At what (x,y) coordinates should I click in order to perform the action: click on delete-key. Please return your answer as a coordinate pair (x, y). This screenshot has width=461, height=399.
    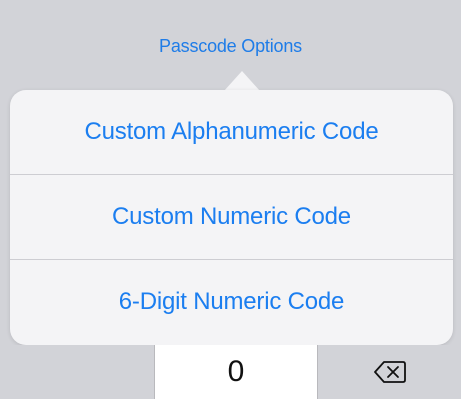
    Looking at the image, I should click on (389, 372).